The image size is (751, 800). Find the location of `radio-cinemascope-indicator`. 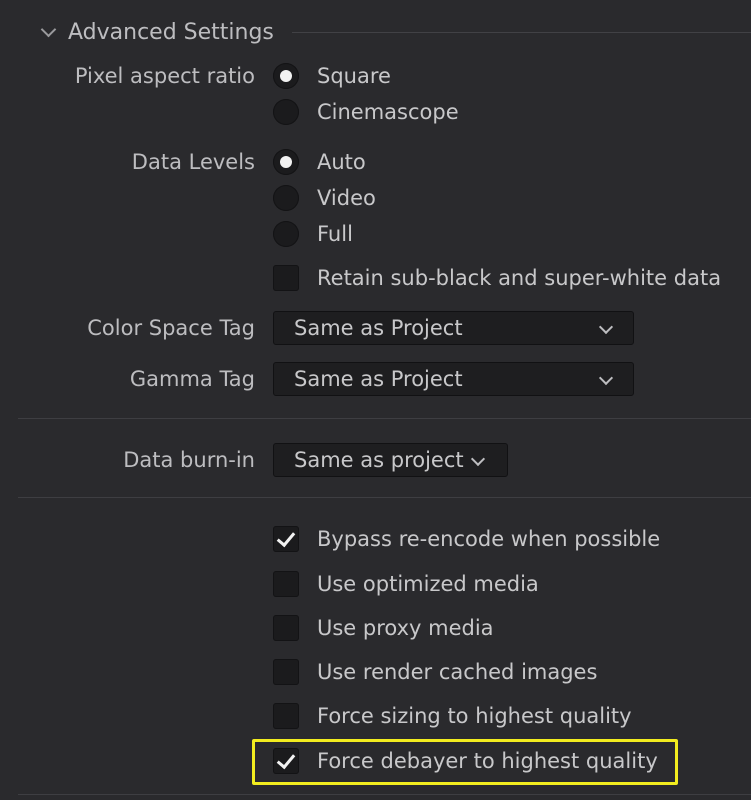

radio-cinemascope-indicator is located at coordinates (286, 112).